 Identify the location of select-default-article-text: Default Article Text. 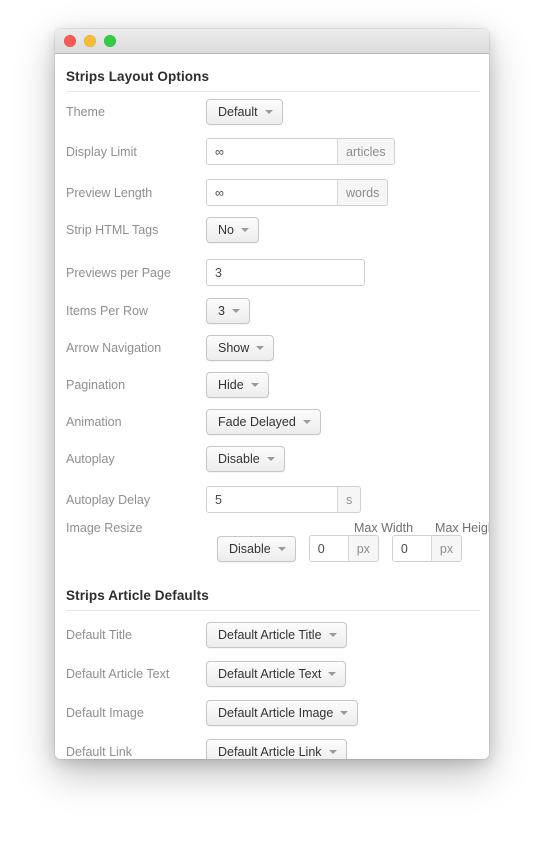
(276, 673).